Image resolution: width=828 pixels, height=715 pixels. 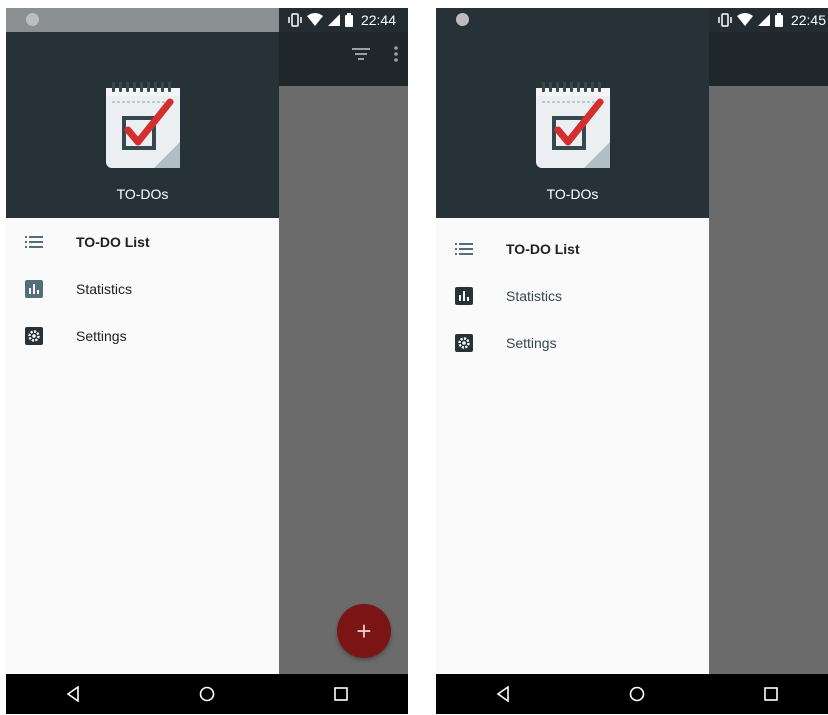 What do you see at coordinates (142, 20) in the screenshot?
I see `drawer-status-strip` at bounding box center [142, 20].